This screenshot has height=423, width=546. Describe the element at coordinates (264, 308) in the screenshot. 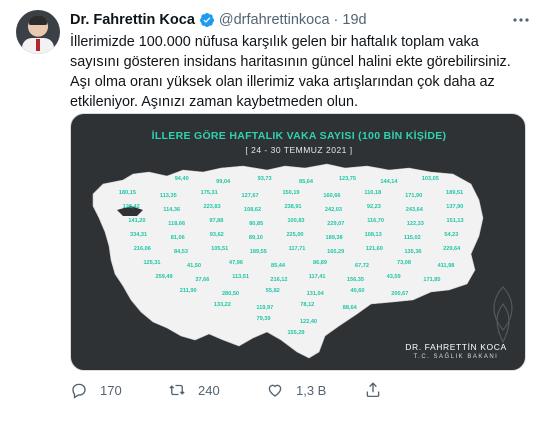

I see `province-value-label: 119,97` at that location.